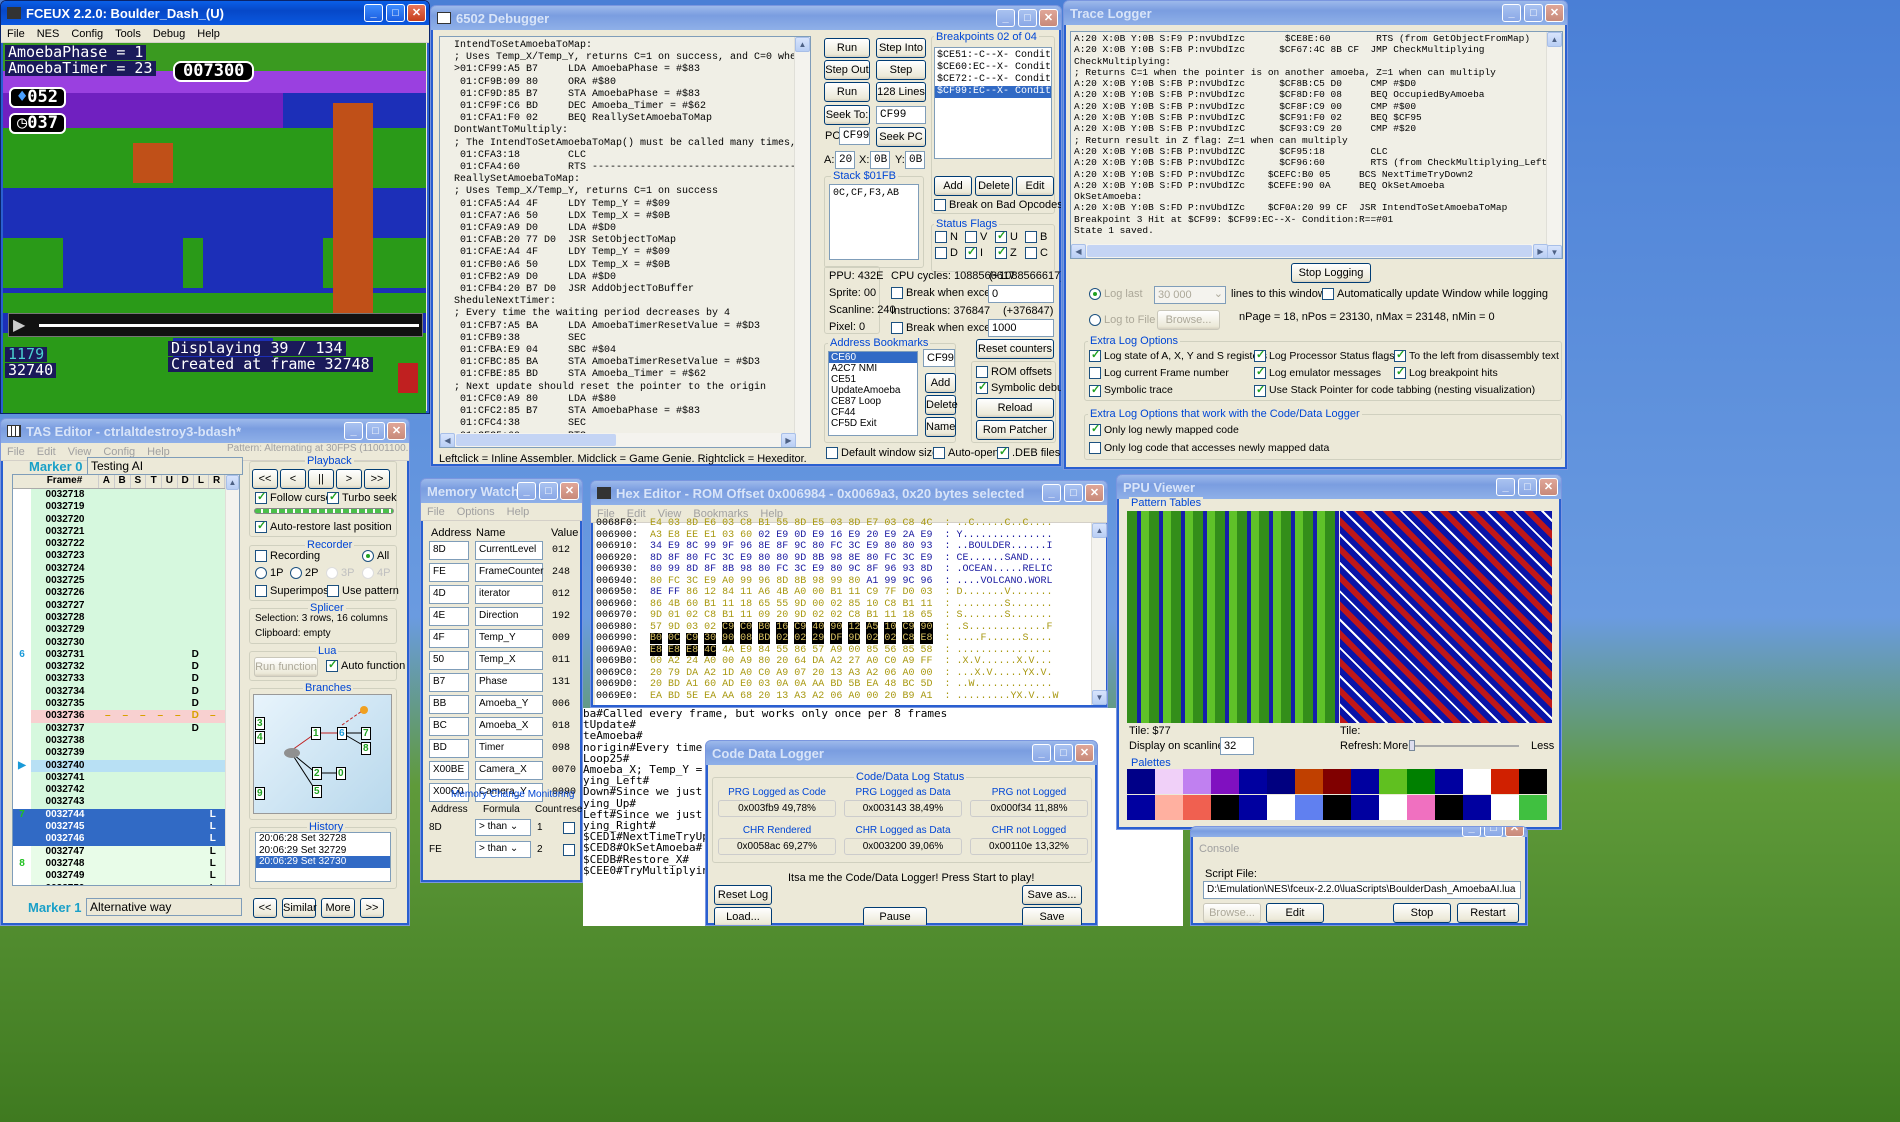  Describe the element at coordinates (818, 558) in the screenshot. I see `hex-byte: 8B` at that location.